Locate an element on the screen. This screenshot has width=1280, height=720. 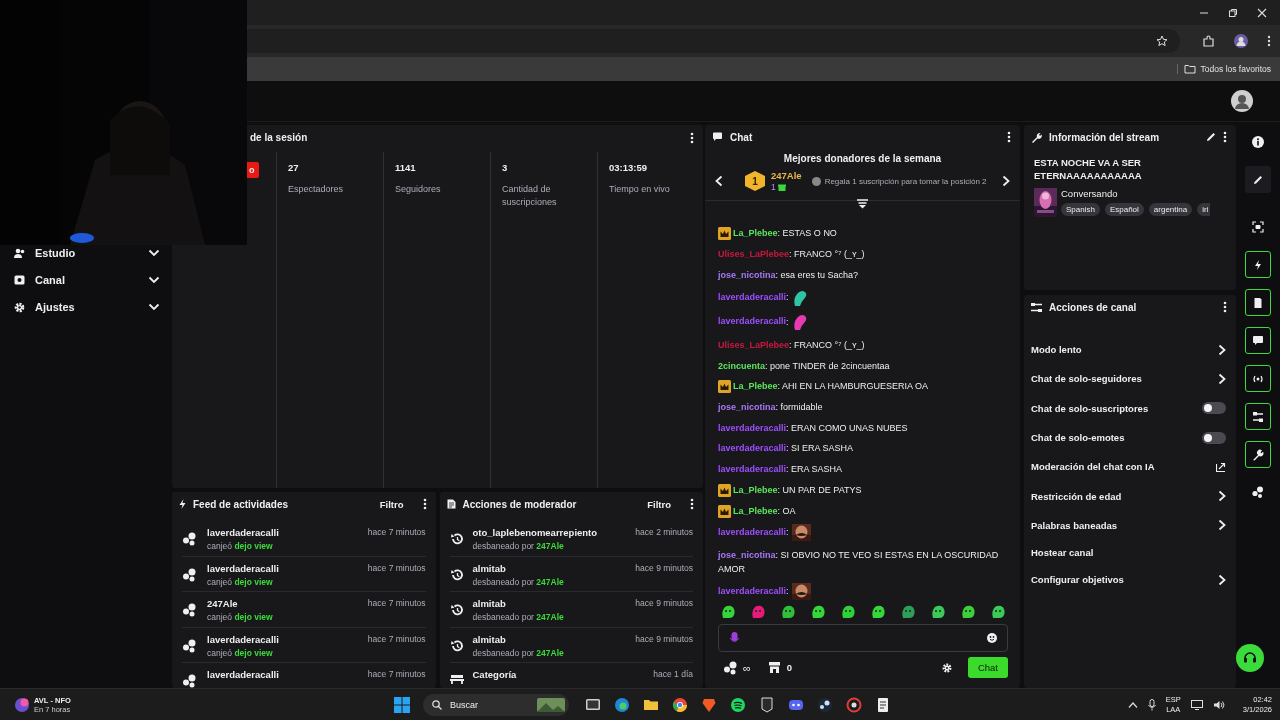
chevron-up-icon is located at coordinates (1132, 704).